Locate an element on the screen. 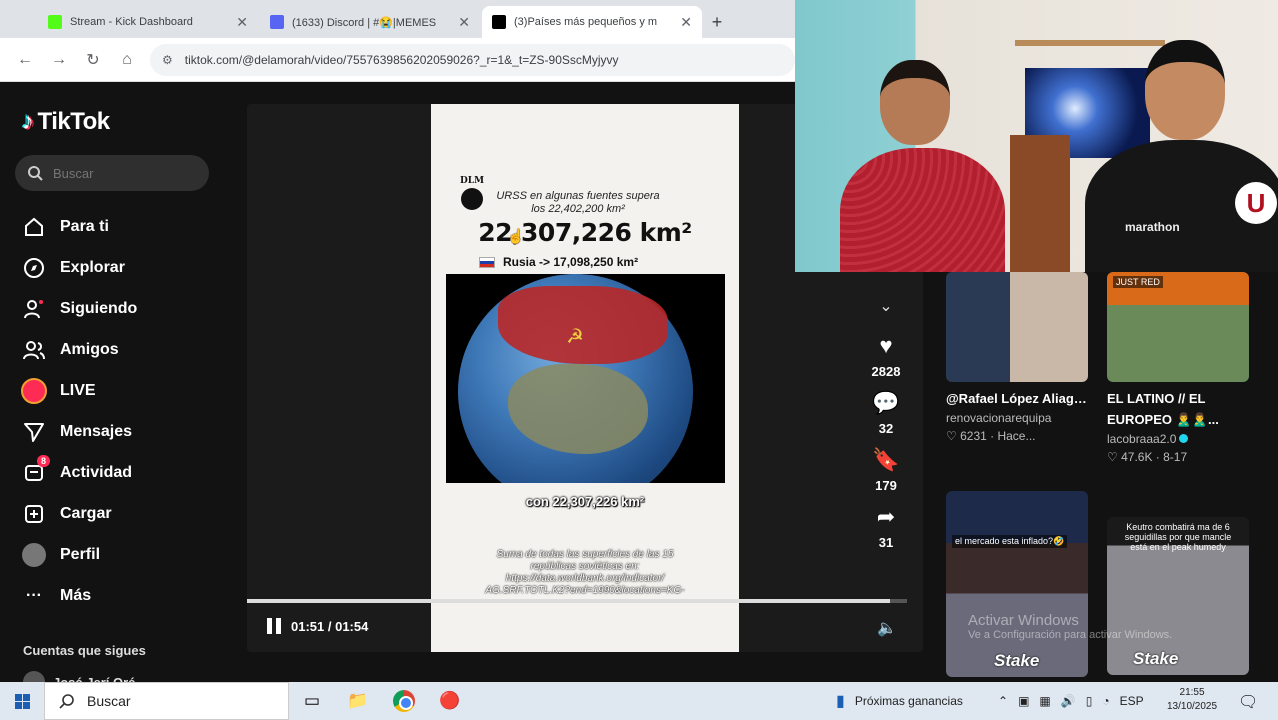 Image resolution: width=1278 pixels, height=720 pixels. save-button: 🔖 179 is located at coordinates (886, 469).